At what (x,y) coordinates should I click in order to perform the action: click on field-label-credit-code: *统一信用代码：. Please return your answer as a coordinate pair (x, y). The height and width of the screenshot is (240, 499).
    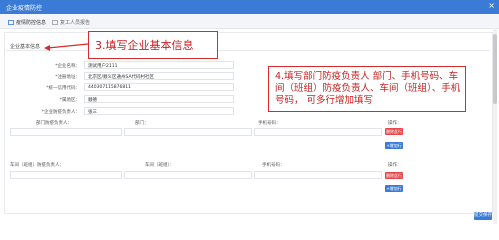
    Looking at the image, I should click on (63, 88).